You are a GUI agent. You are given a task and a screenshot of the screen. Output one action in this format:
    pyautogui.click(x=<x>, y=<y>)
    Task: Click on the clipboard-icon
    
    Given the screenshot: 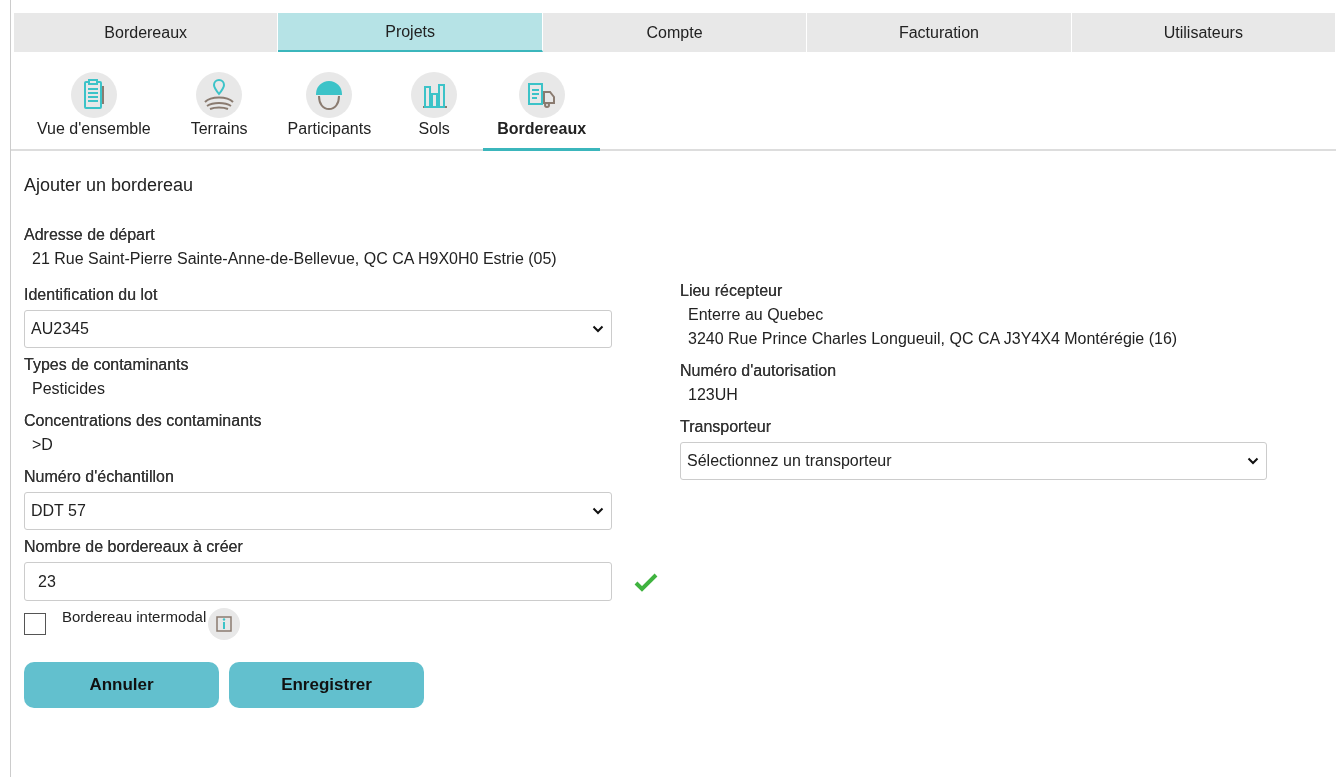 What is the action you would take?
    pyautogui.click(x=93, y=95)
    